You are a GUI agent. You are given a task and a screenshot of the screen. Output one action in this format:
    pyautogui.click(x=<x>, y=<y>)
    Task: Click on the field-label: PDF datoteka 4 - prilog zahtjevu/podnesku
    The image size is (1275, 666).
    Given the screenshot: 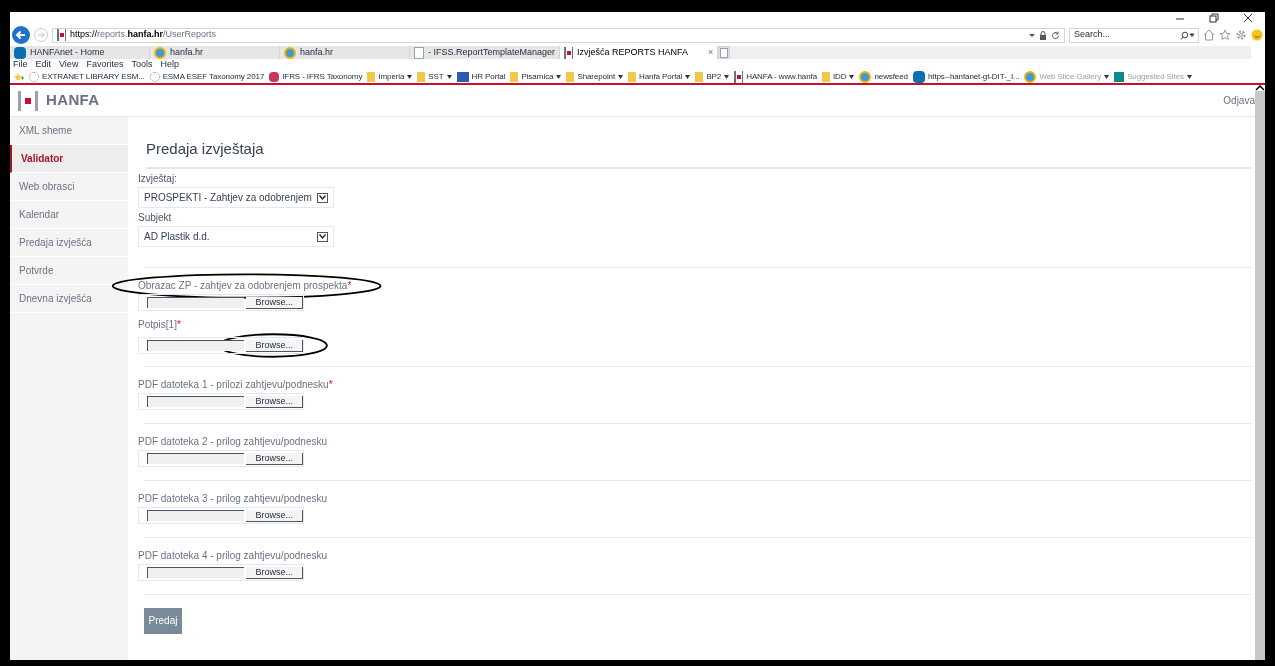 What is the action you would take?
    pyautogui.click(x=232, y=556)
    